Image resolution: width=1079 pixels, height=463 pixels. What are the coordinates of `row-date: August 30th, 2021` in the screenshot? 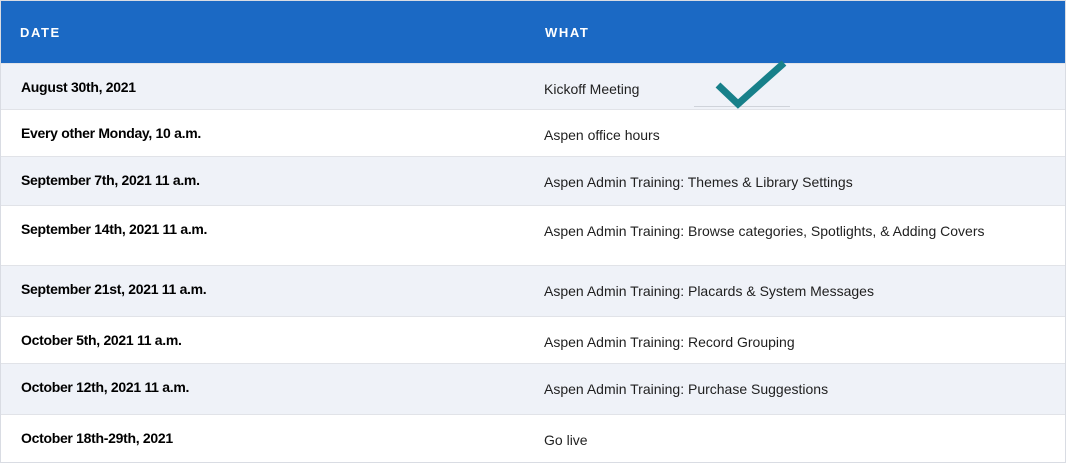 It's located at (78, 87).